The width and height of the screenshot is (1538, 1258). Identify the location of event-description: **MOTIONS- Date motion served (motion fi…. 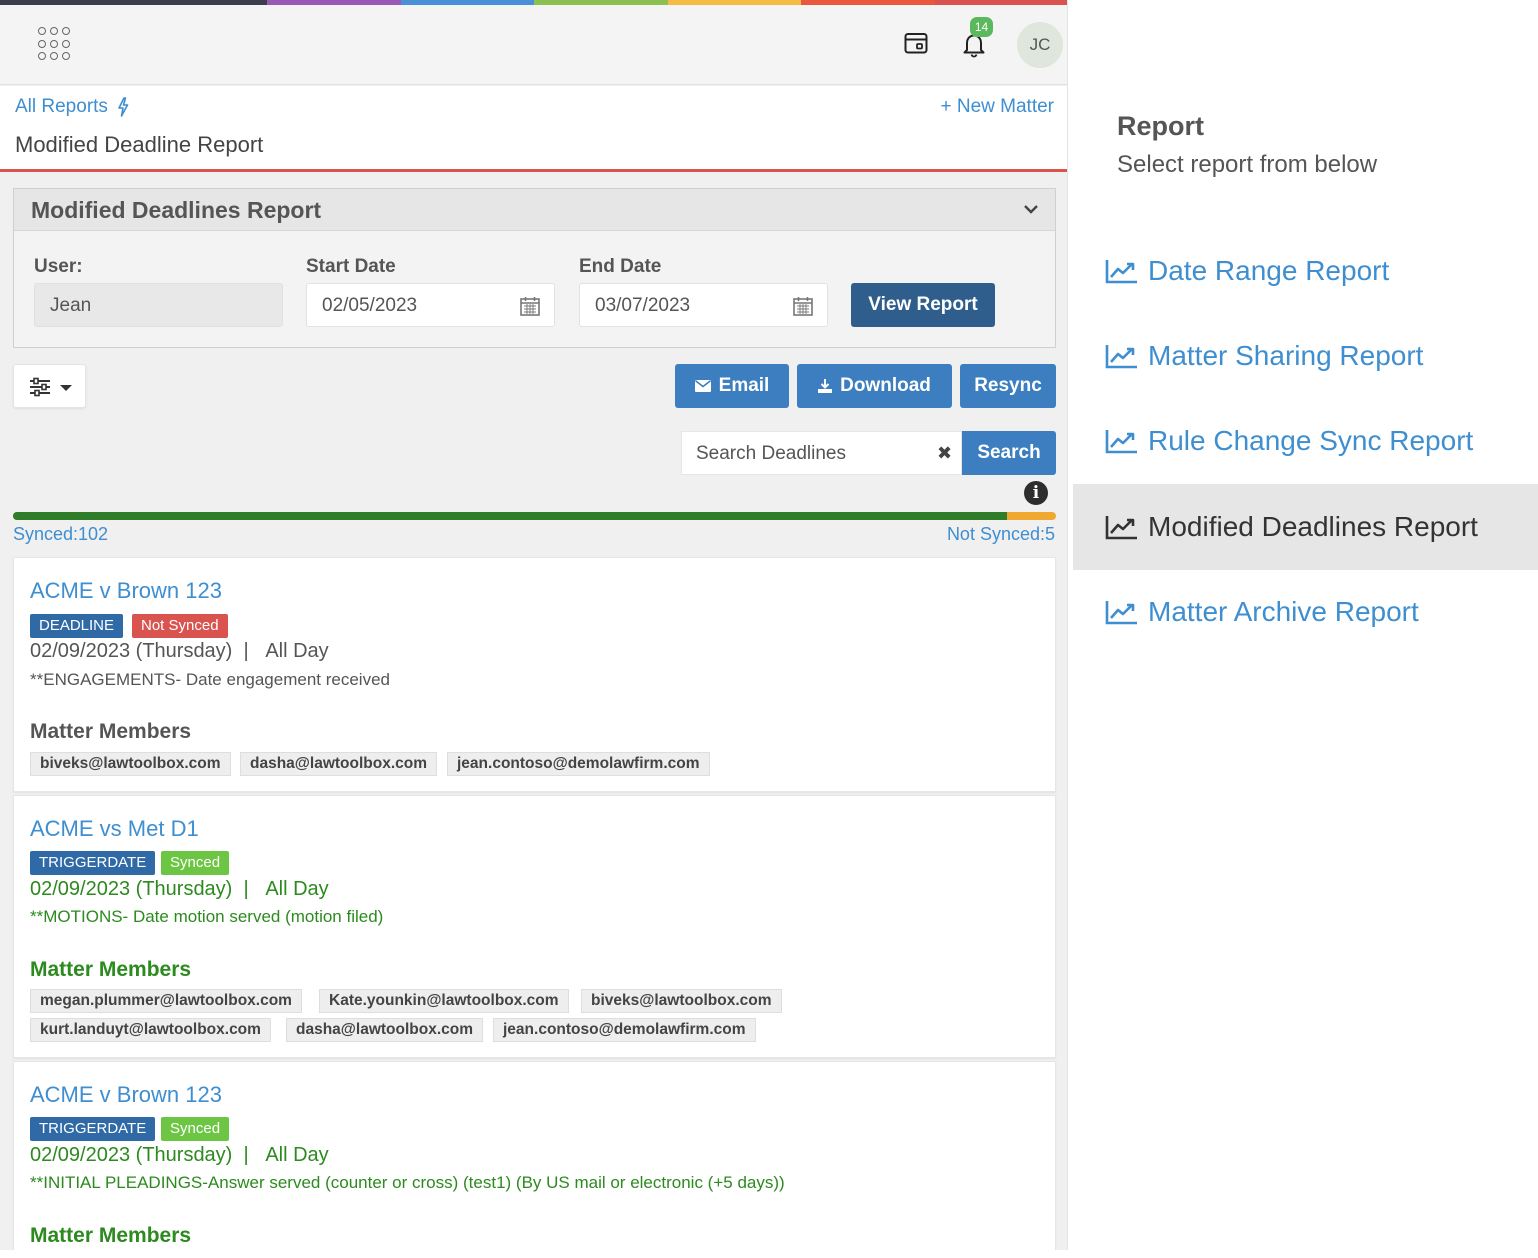
(207, 916).